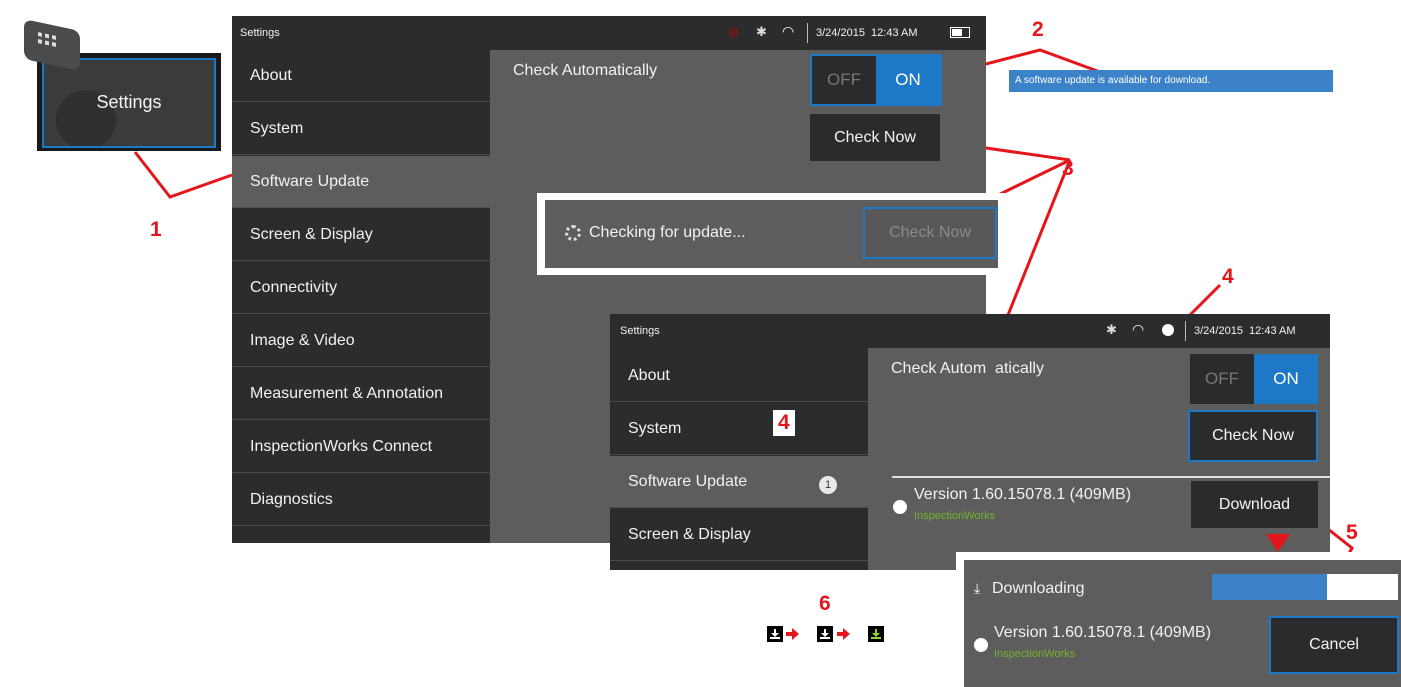  Describe the element at coordinates (361, 394) in the screenshot. I see `sidebar-item-measurement: Measurement & Annotation` at that location.